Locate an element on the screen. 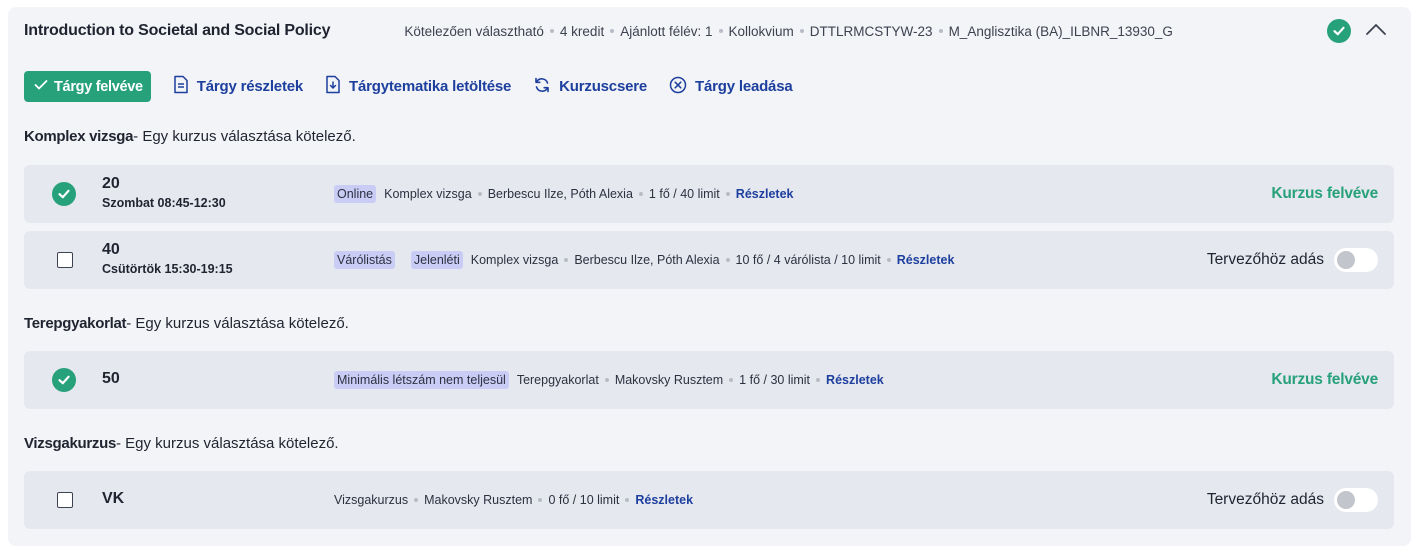 This screenshot has height=552, width=1419. course-tag: Online is located at coordinates (355, 194).